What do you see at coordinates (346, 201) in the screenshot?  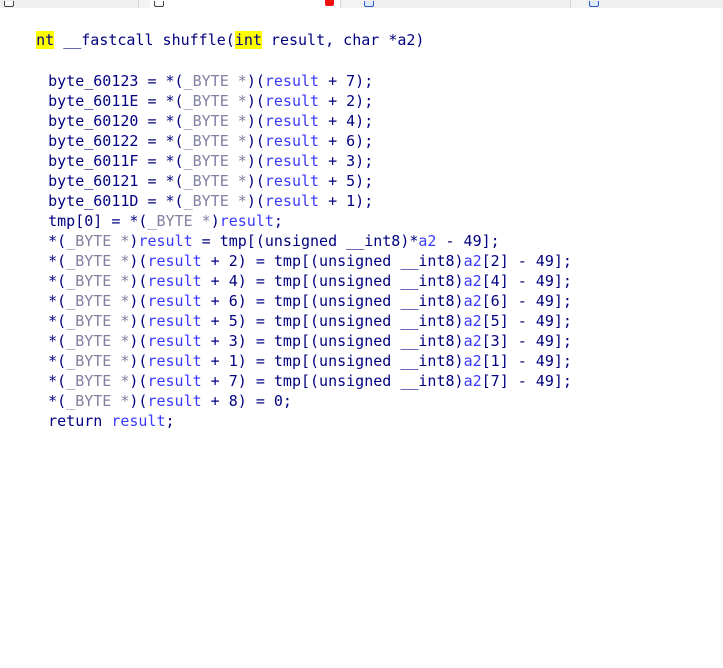 I see `rhs: + 1);` at bounding box center [346, 201].